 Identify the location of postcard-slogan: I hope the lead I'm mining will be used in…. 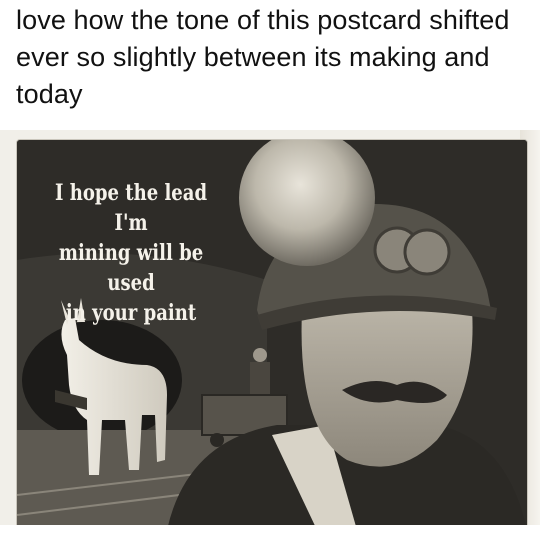
(131, 253).